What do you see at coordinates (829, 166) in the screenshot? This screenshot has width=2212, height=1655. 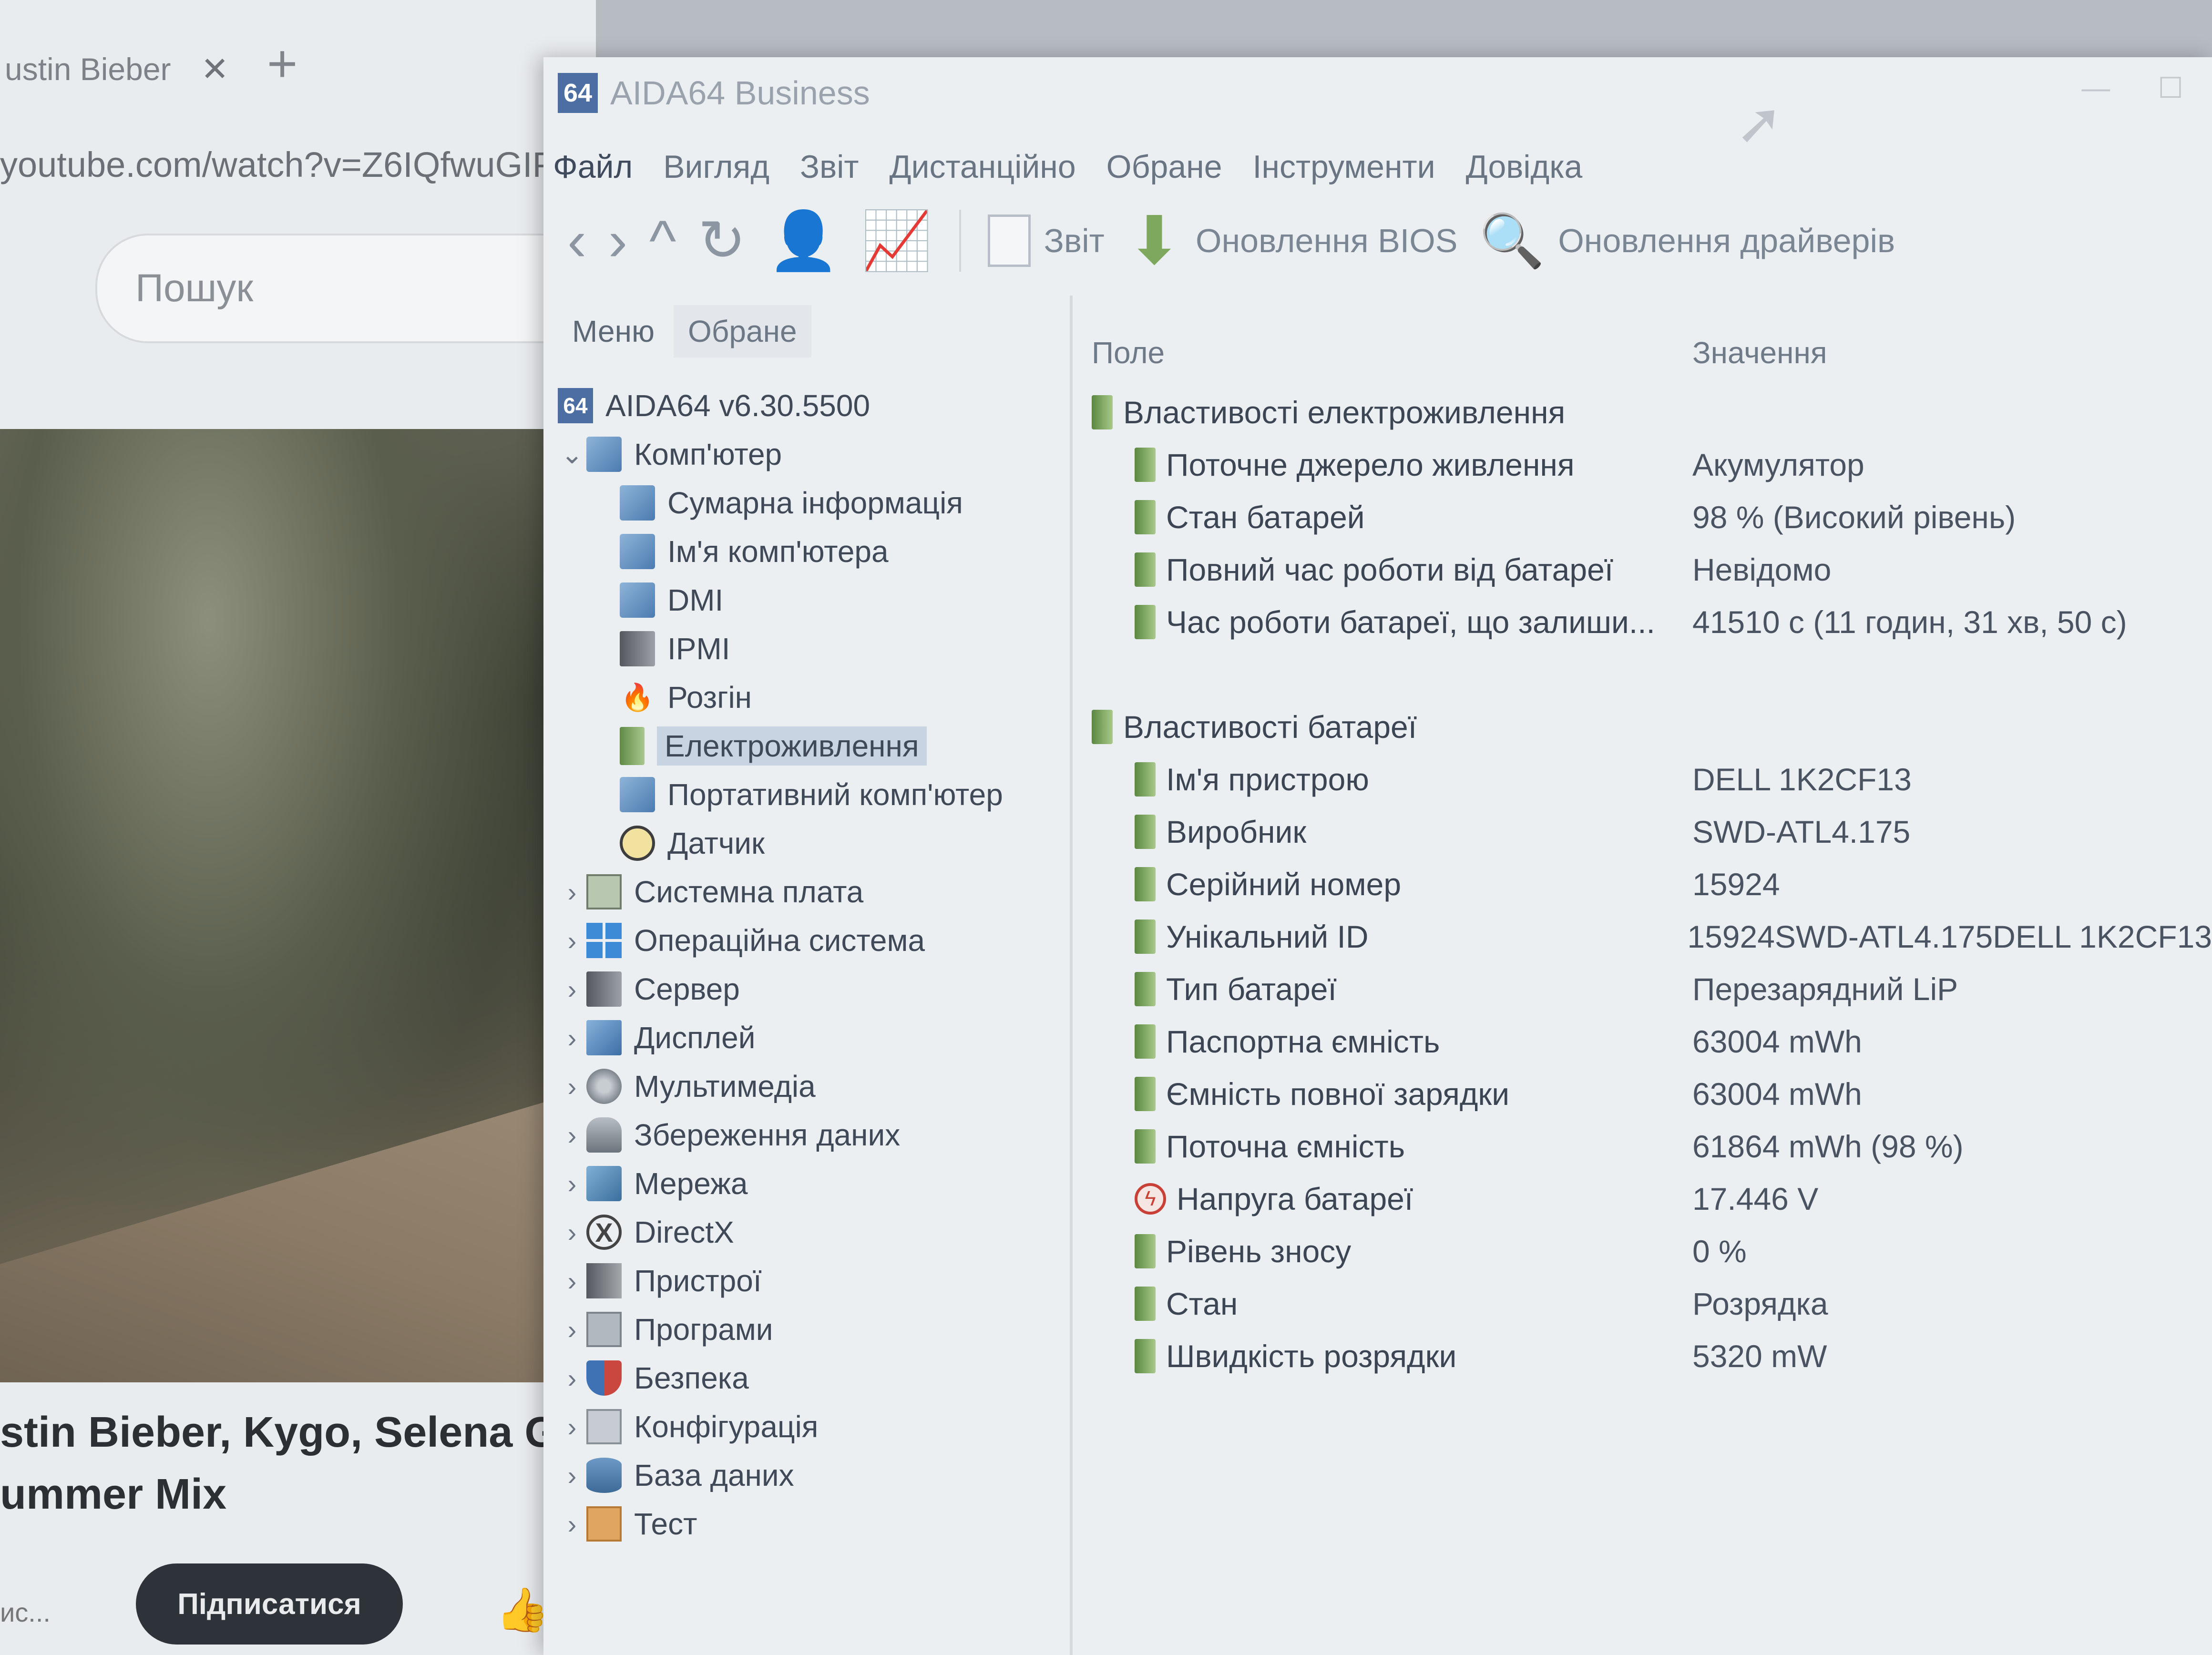 I see `menu-report: Звіт` at bounding box center [829, 166].